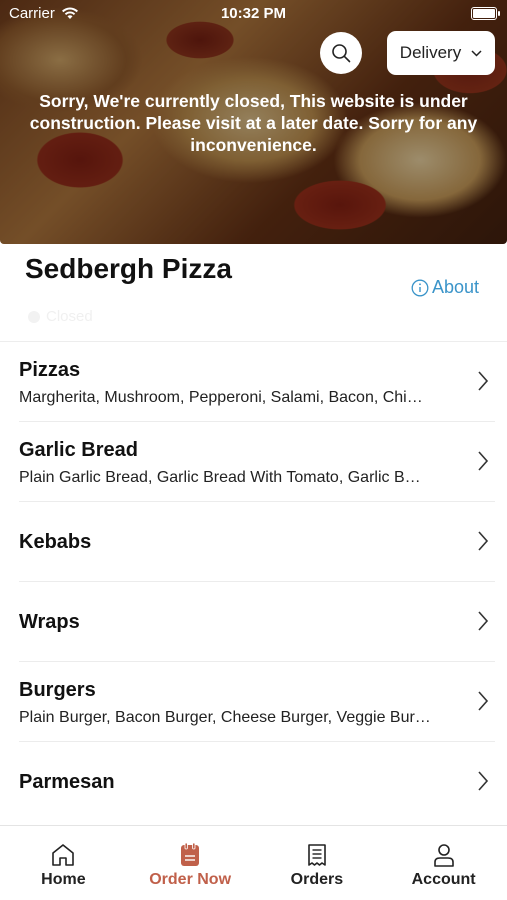  What do you see at coordinates (78, 450) in the screenshot?
I see `category-title: Garlic Bread` at bounding box center [78, 450].